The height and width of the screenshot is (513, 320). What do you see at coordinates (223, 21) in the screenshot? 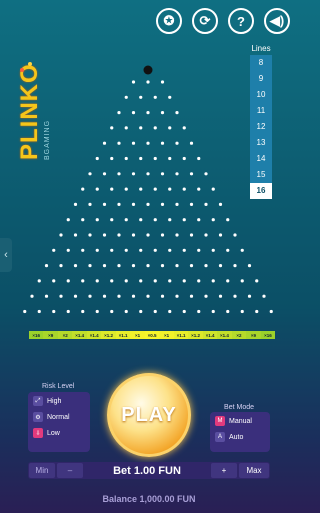
I see `top-toolbar: ✪ ⟳ ? ◀)` at bounding box center [223, 21].